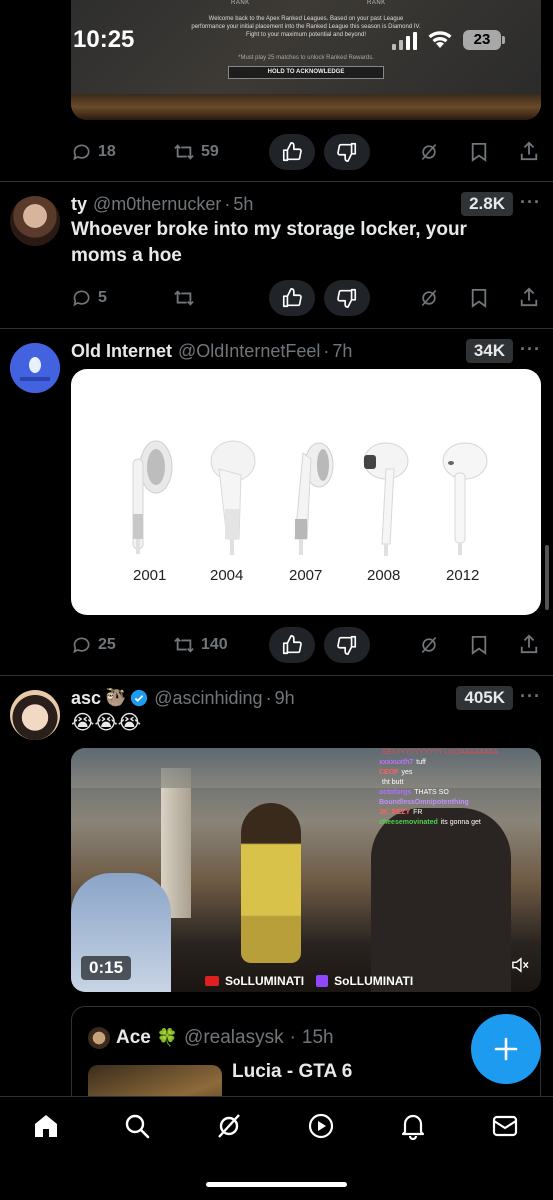 The image size is (553, 1200). Describe the element at coordinates (374, 981) in the screenshot. I see `twitch-channel: SoLLUMINATI` at that location.